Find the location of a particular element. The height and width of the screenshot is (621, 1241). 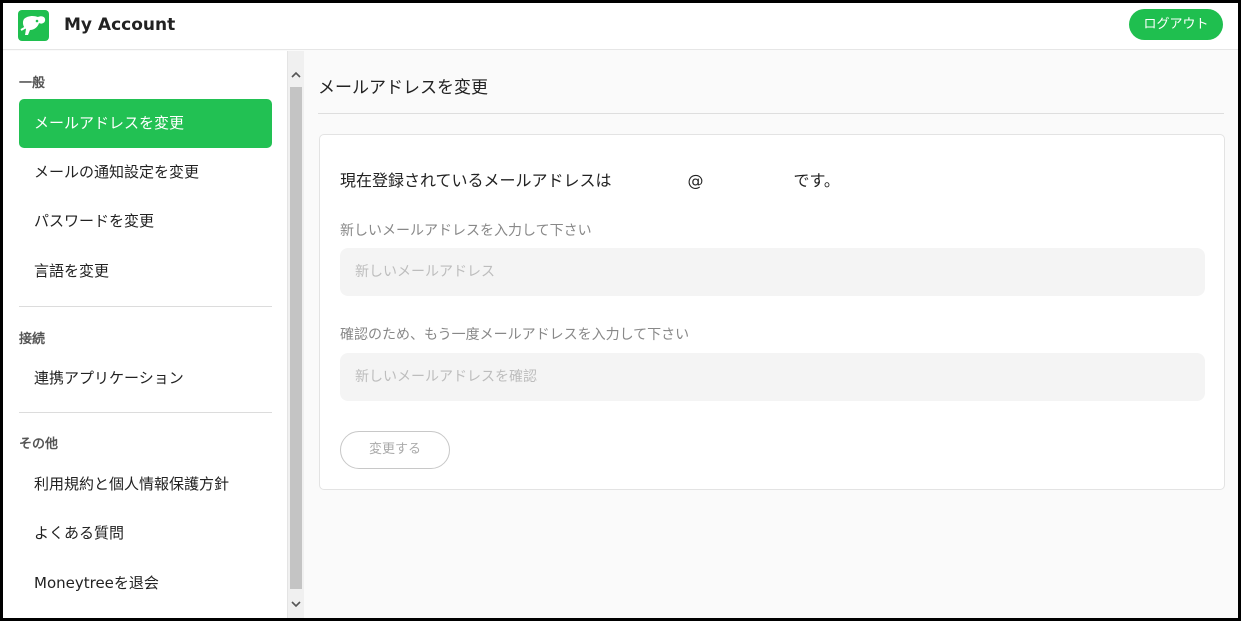

top-header: My Account ログアウト is located at coordinates (620, 26).